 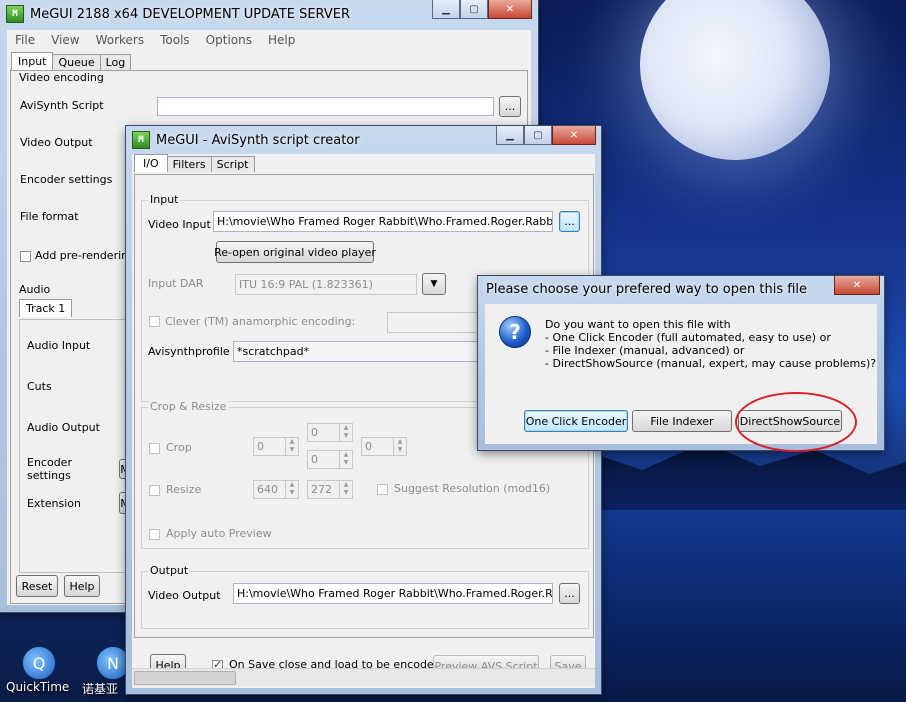 I want to click on dialog-message-line-3: - File Indexer (manual, advanced) or, so click(x=645, y=350).